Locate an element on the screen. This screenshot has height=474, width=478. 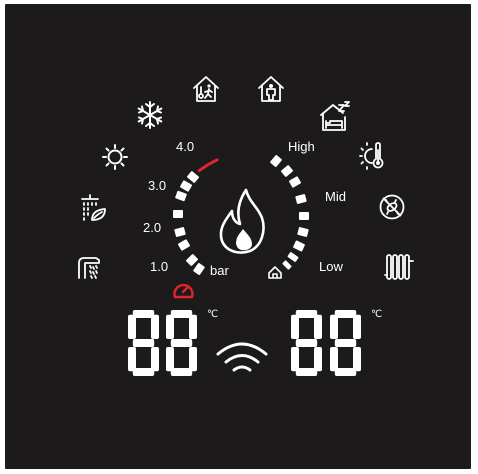
left-temperature-unit: ℃ is located at coordinates (213, 314).